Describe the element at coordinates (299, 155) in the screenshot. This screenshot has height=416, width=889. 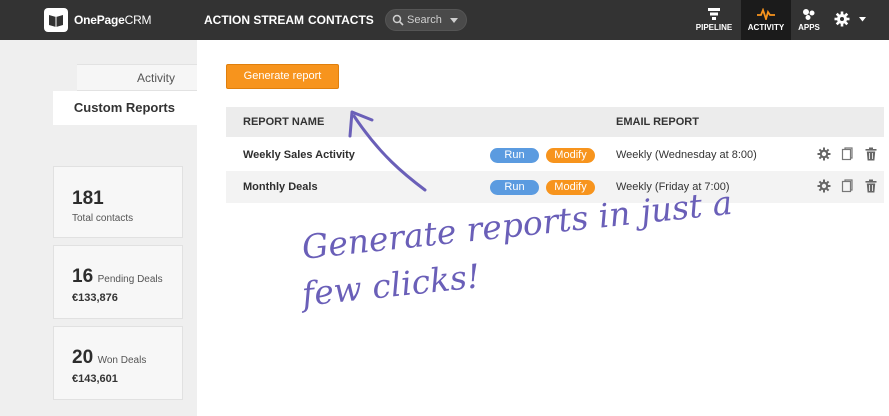
I see `report-name: Weekly Sales Activity` at that location.